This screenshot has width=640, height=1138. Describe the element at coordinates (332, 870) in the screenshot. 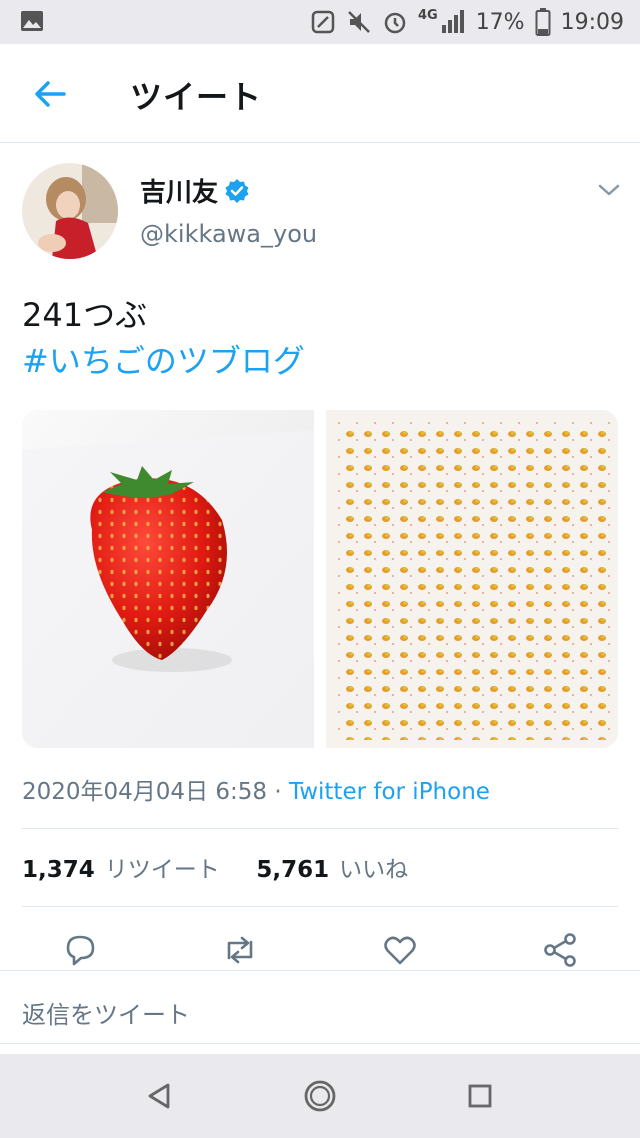

I see `likes-stat: 5,761 いいね` at that location.